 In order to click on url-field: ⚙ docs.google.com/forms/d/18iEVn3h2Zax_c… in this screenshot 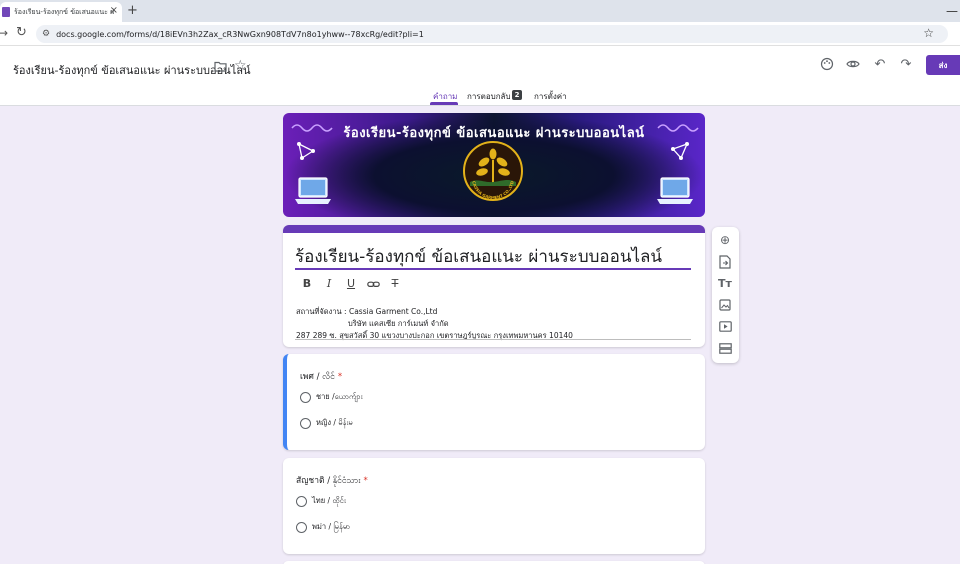, I will do `click(492, 34)`.